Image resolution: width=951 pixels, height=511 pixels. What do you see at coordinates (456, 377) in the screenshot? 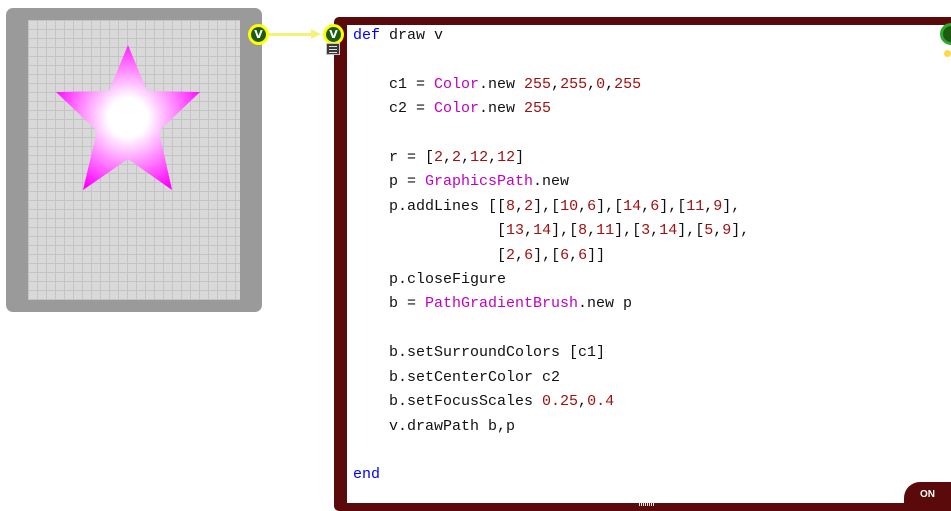
I see `code-line: b.setCenterColor c2` at bounding box center [456, 377].